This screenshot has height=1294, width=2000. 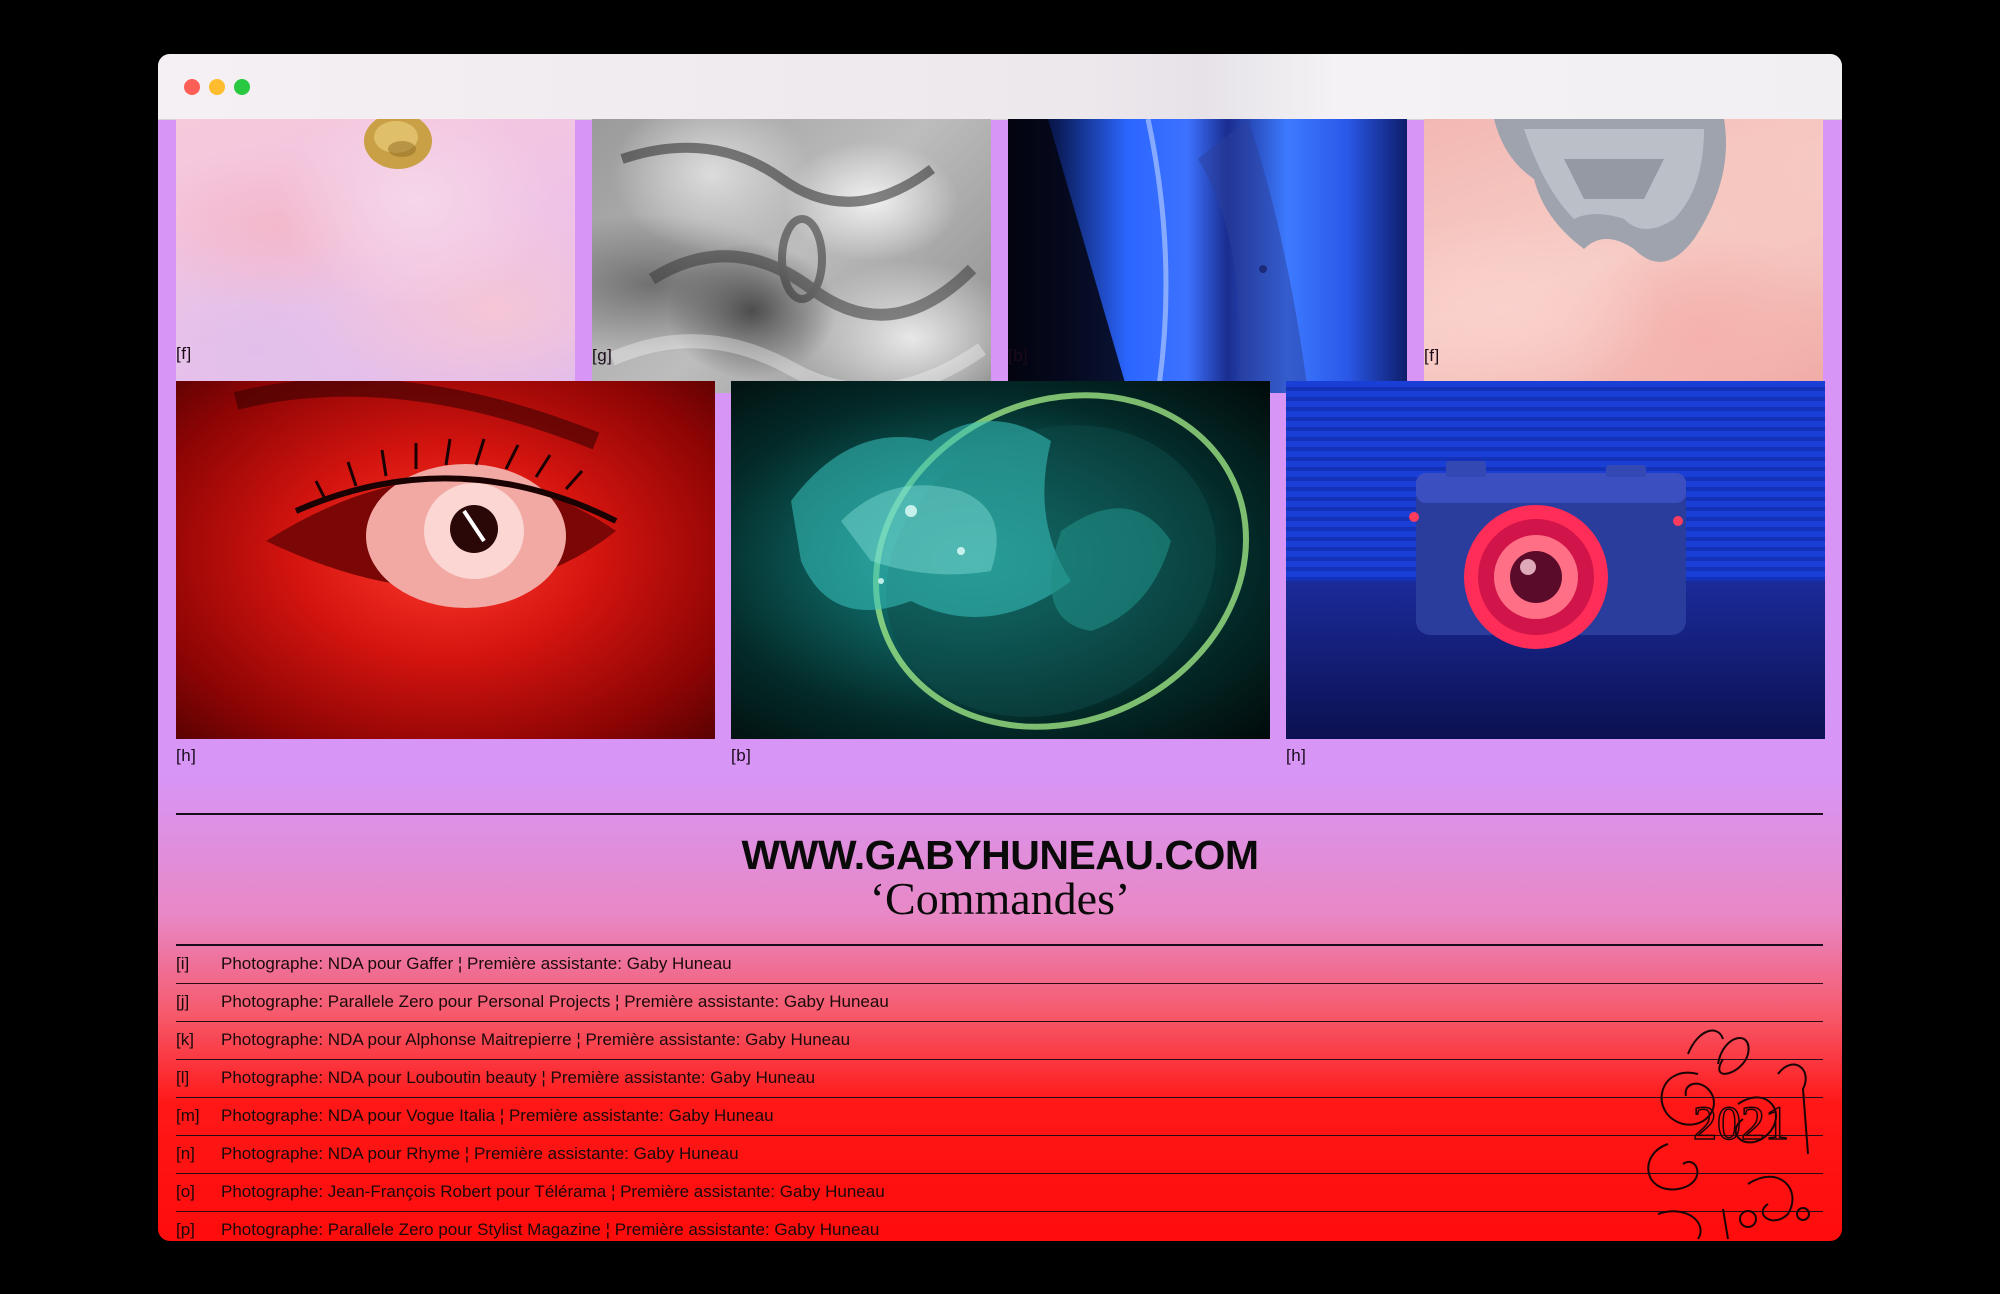 I want to click on credit-key: [i], so click(x=183, y=963).